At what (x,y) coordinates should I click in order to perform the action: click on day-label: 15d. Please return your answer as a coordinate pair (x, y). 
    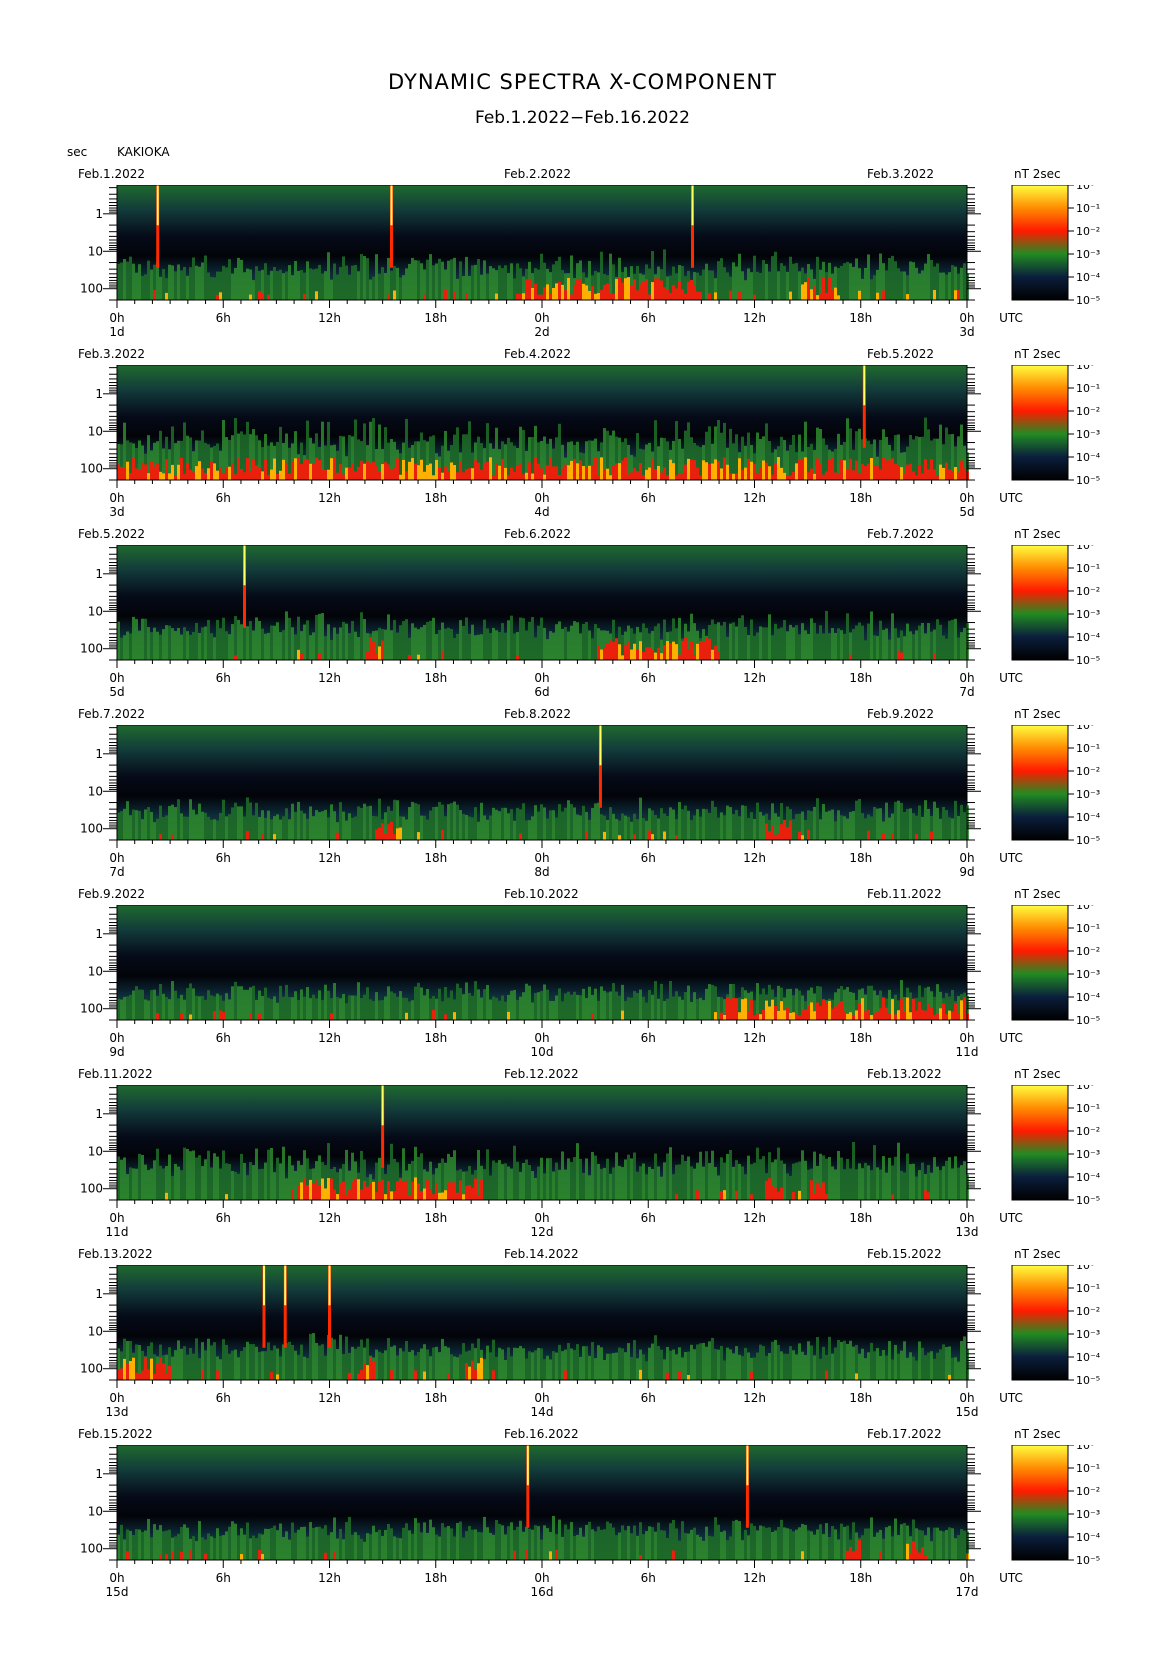
    Looking at the image, I should click on (117, 1592).